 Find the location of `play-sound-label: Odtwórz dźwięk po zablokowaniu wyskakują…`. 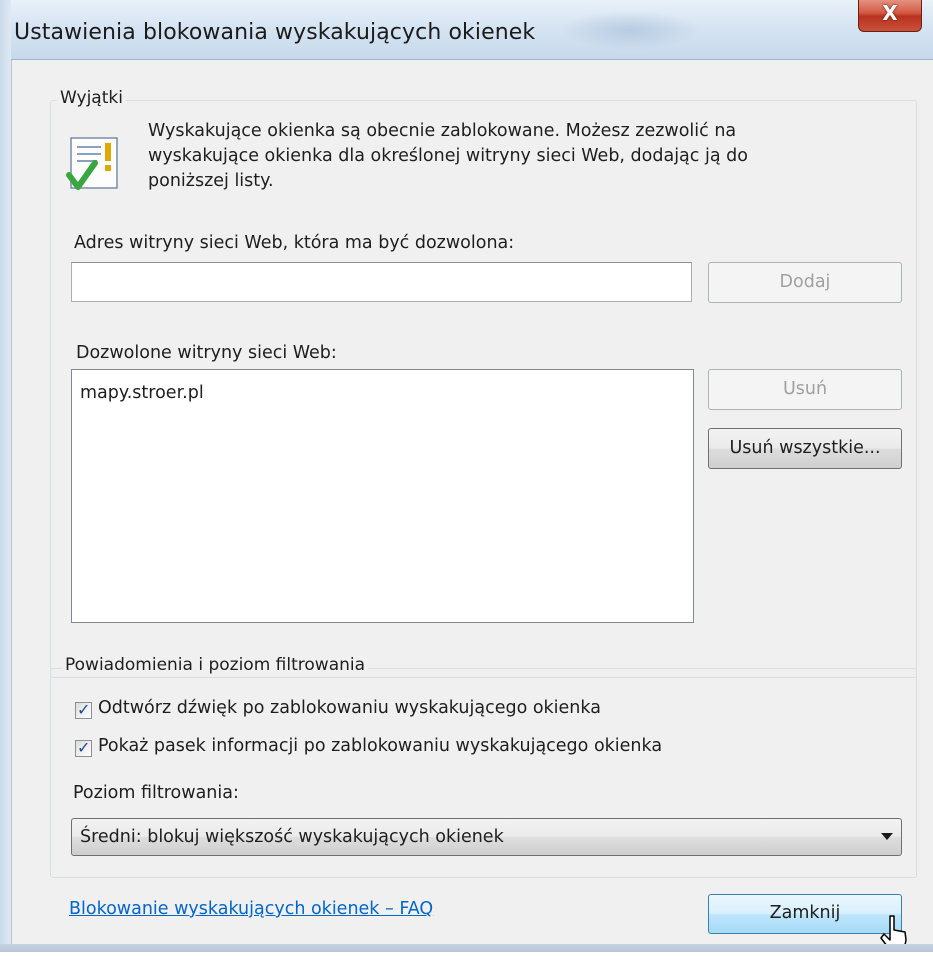

play-sound-label: Odtwórz dźwięk po zablokowaniu wyskakują… is located at coordinates (349, 708).